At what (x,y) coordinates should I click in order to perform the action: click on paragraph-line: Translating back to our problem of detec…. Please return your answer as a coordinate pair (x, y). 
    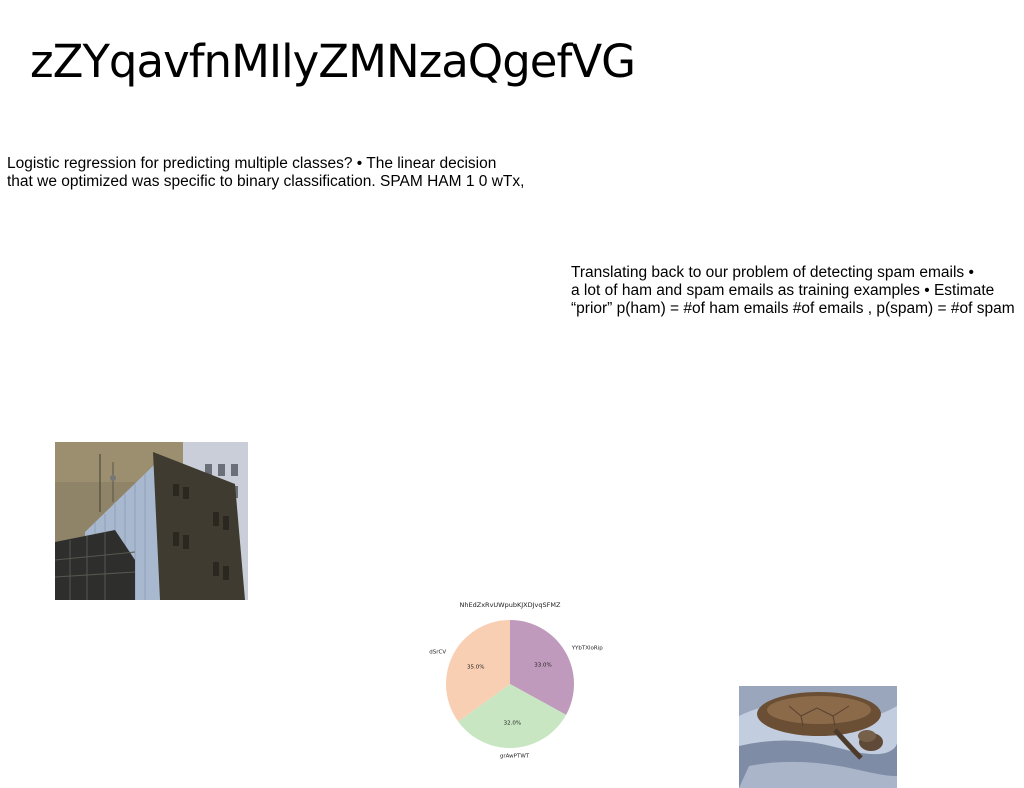
    Looking at the image, I should click on (772, 272).